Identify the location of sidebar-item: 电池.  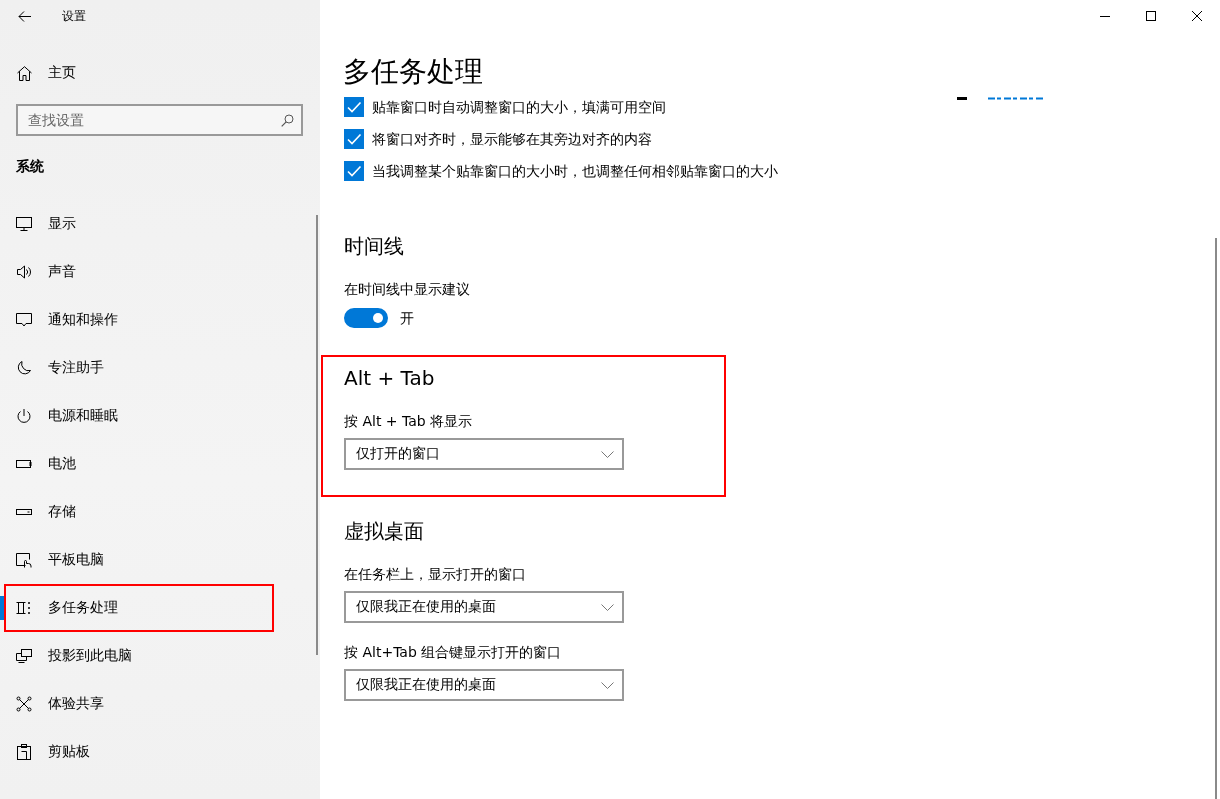
(139, 464).